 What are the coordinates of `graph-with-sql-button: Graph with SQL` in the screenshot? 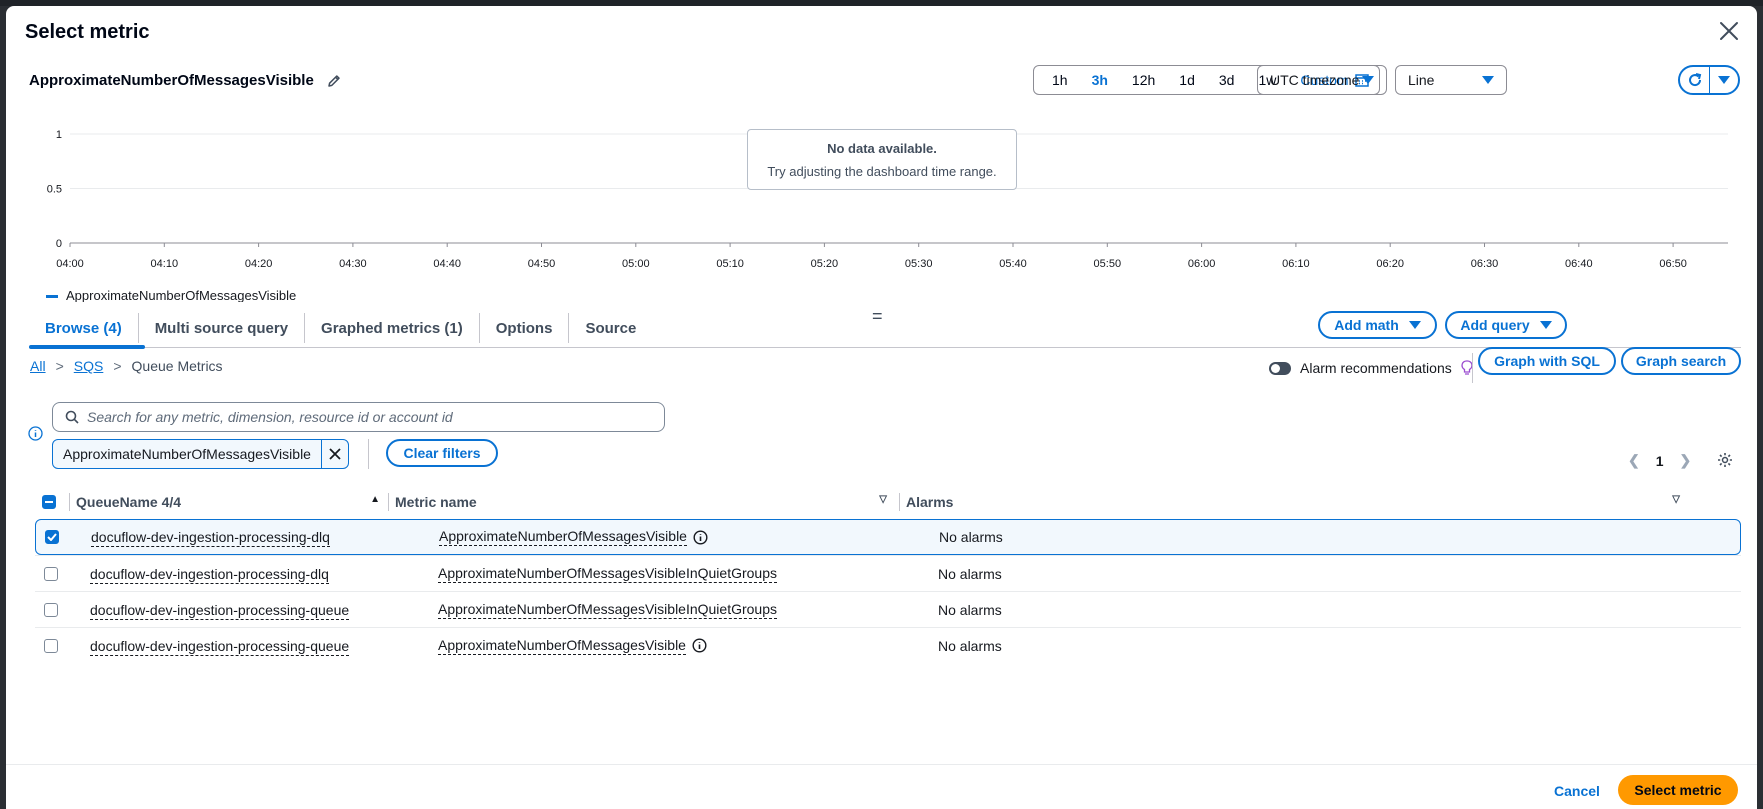 It's located at (1547, 361).